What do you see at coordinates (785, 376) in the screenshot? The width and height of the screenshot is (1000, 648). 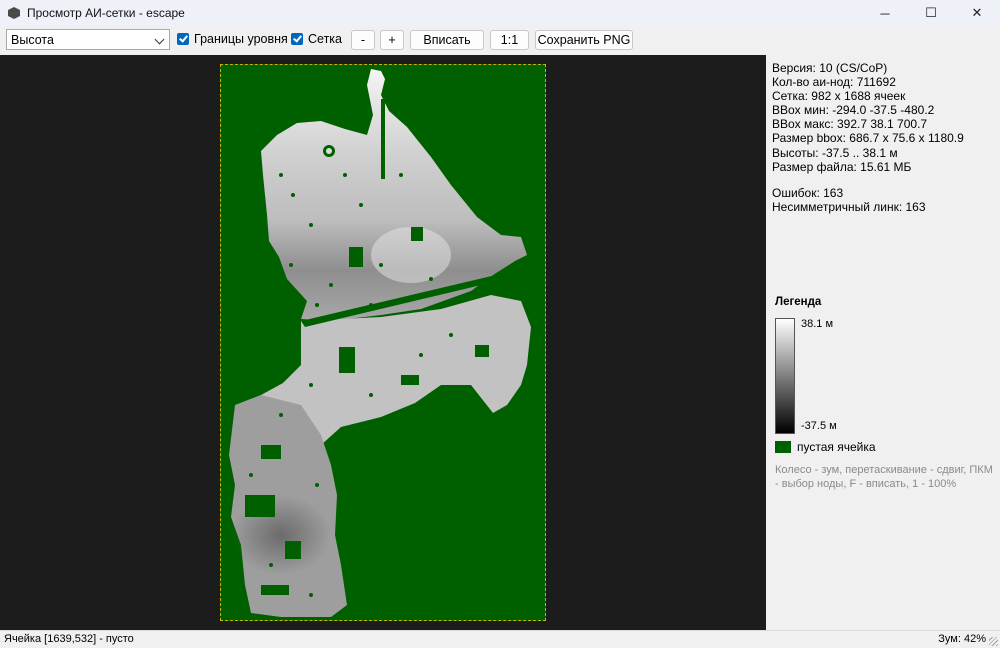 I see `height-gradient-bar` at bounding box center [785, 376].